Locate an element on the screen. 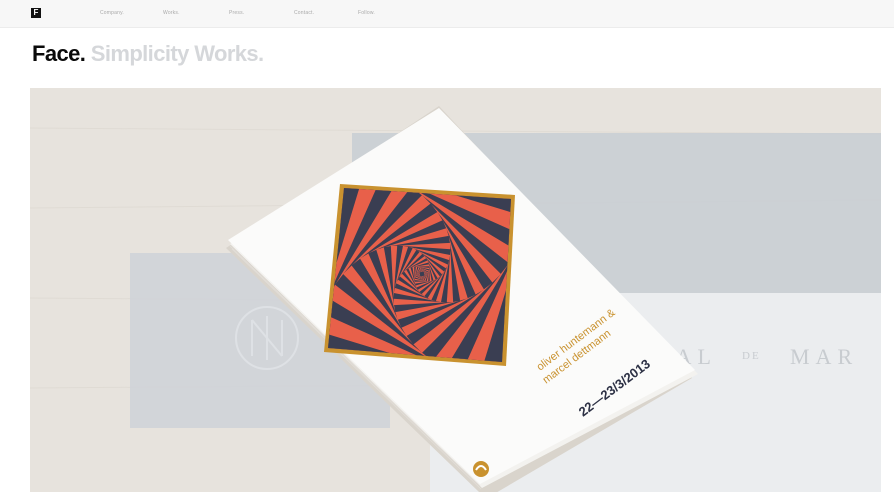 Image resolution: width=894 pixels, height=492 pixels. op-art-artwork is located at coordinates (419, 275).